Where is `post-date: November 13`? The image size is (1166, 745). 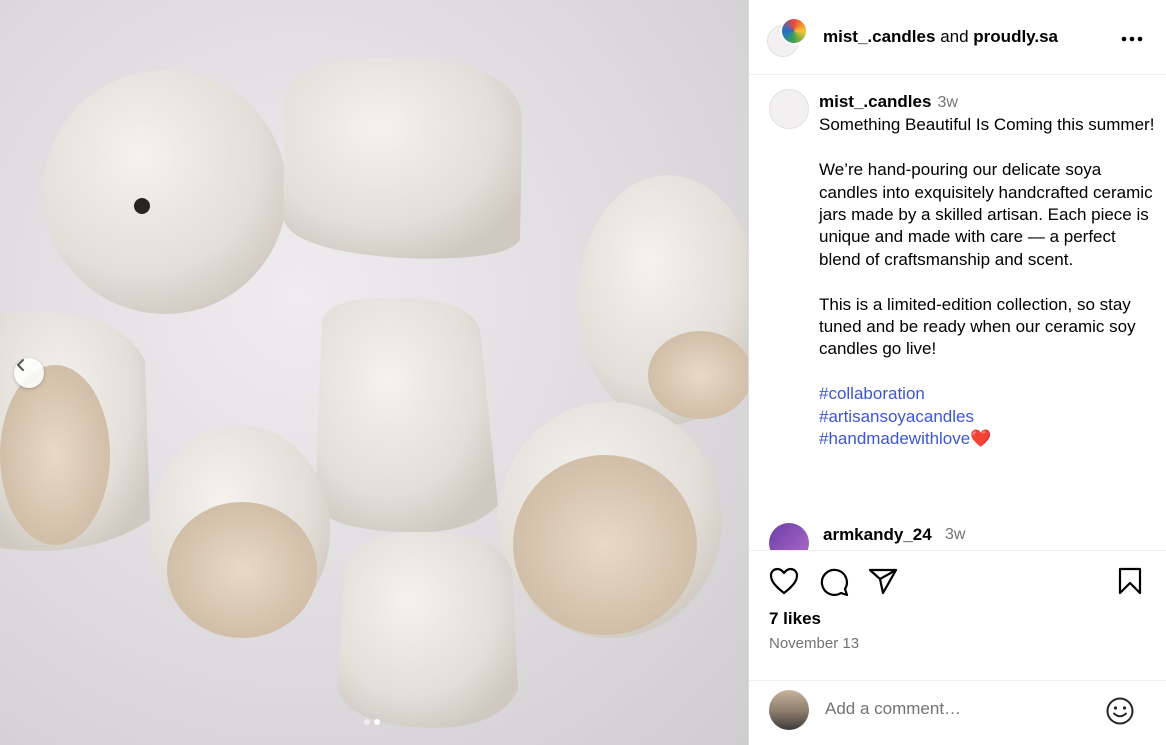 post-date: November 13 is located at coordinates (814, 643).